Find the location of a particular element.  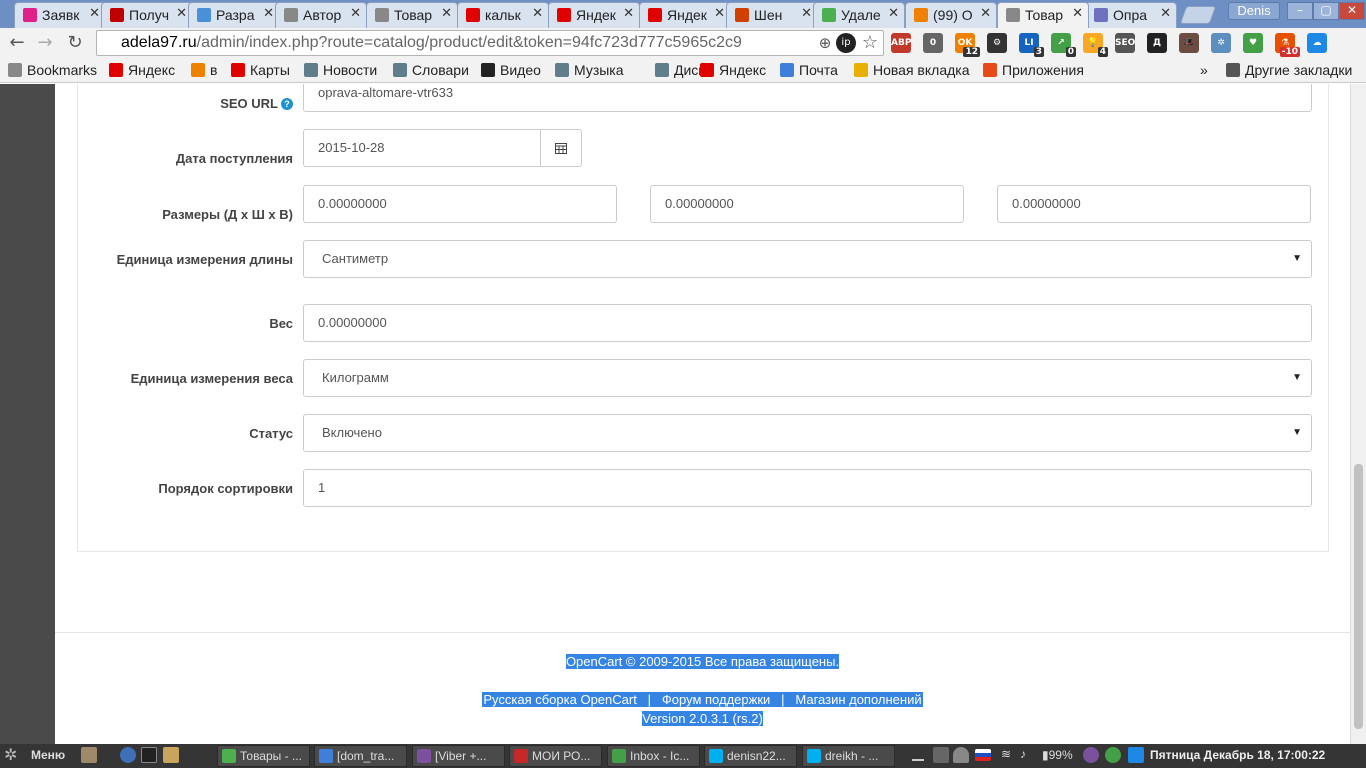

browser-extension-icon: ♥ is located at coordinates (1253, 43).